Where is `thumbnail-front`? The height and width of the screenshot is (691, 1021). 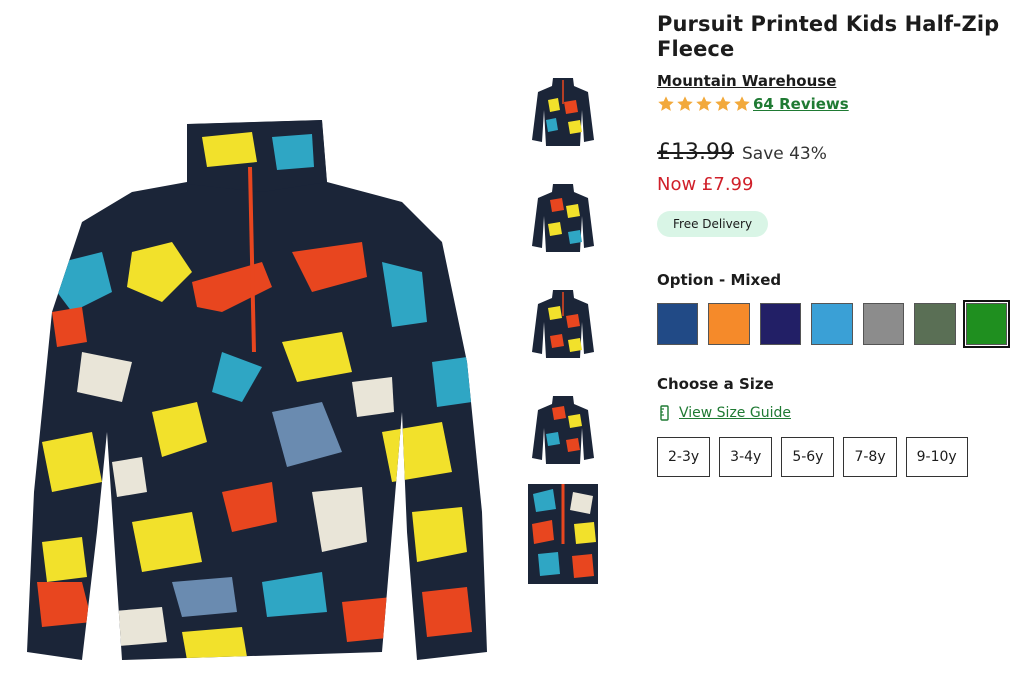
thumbnail-front is located at coordinates (563, 113).